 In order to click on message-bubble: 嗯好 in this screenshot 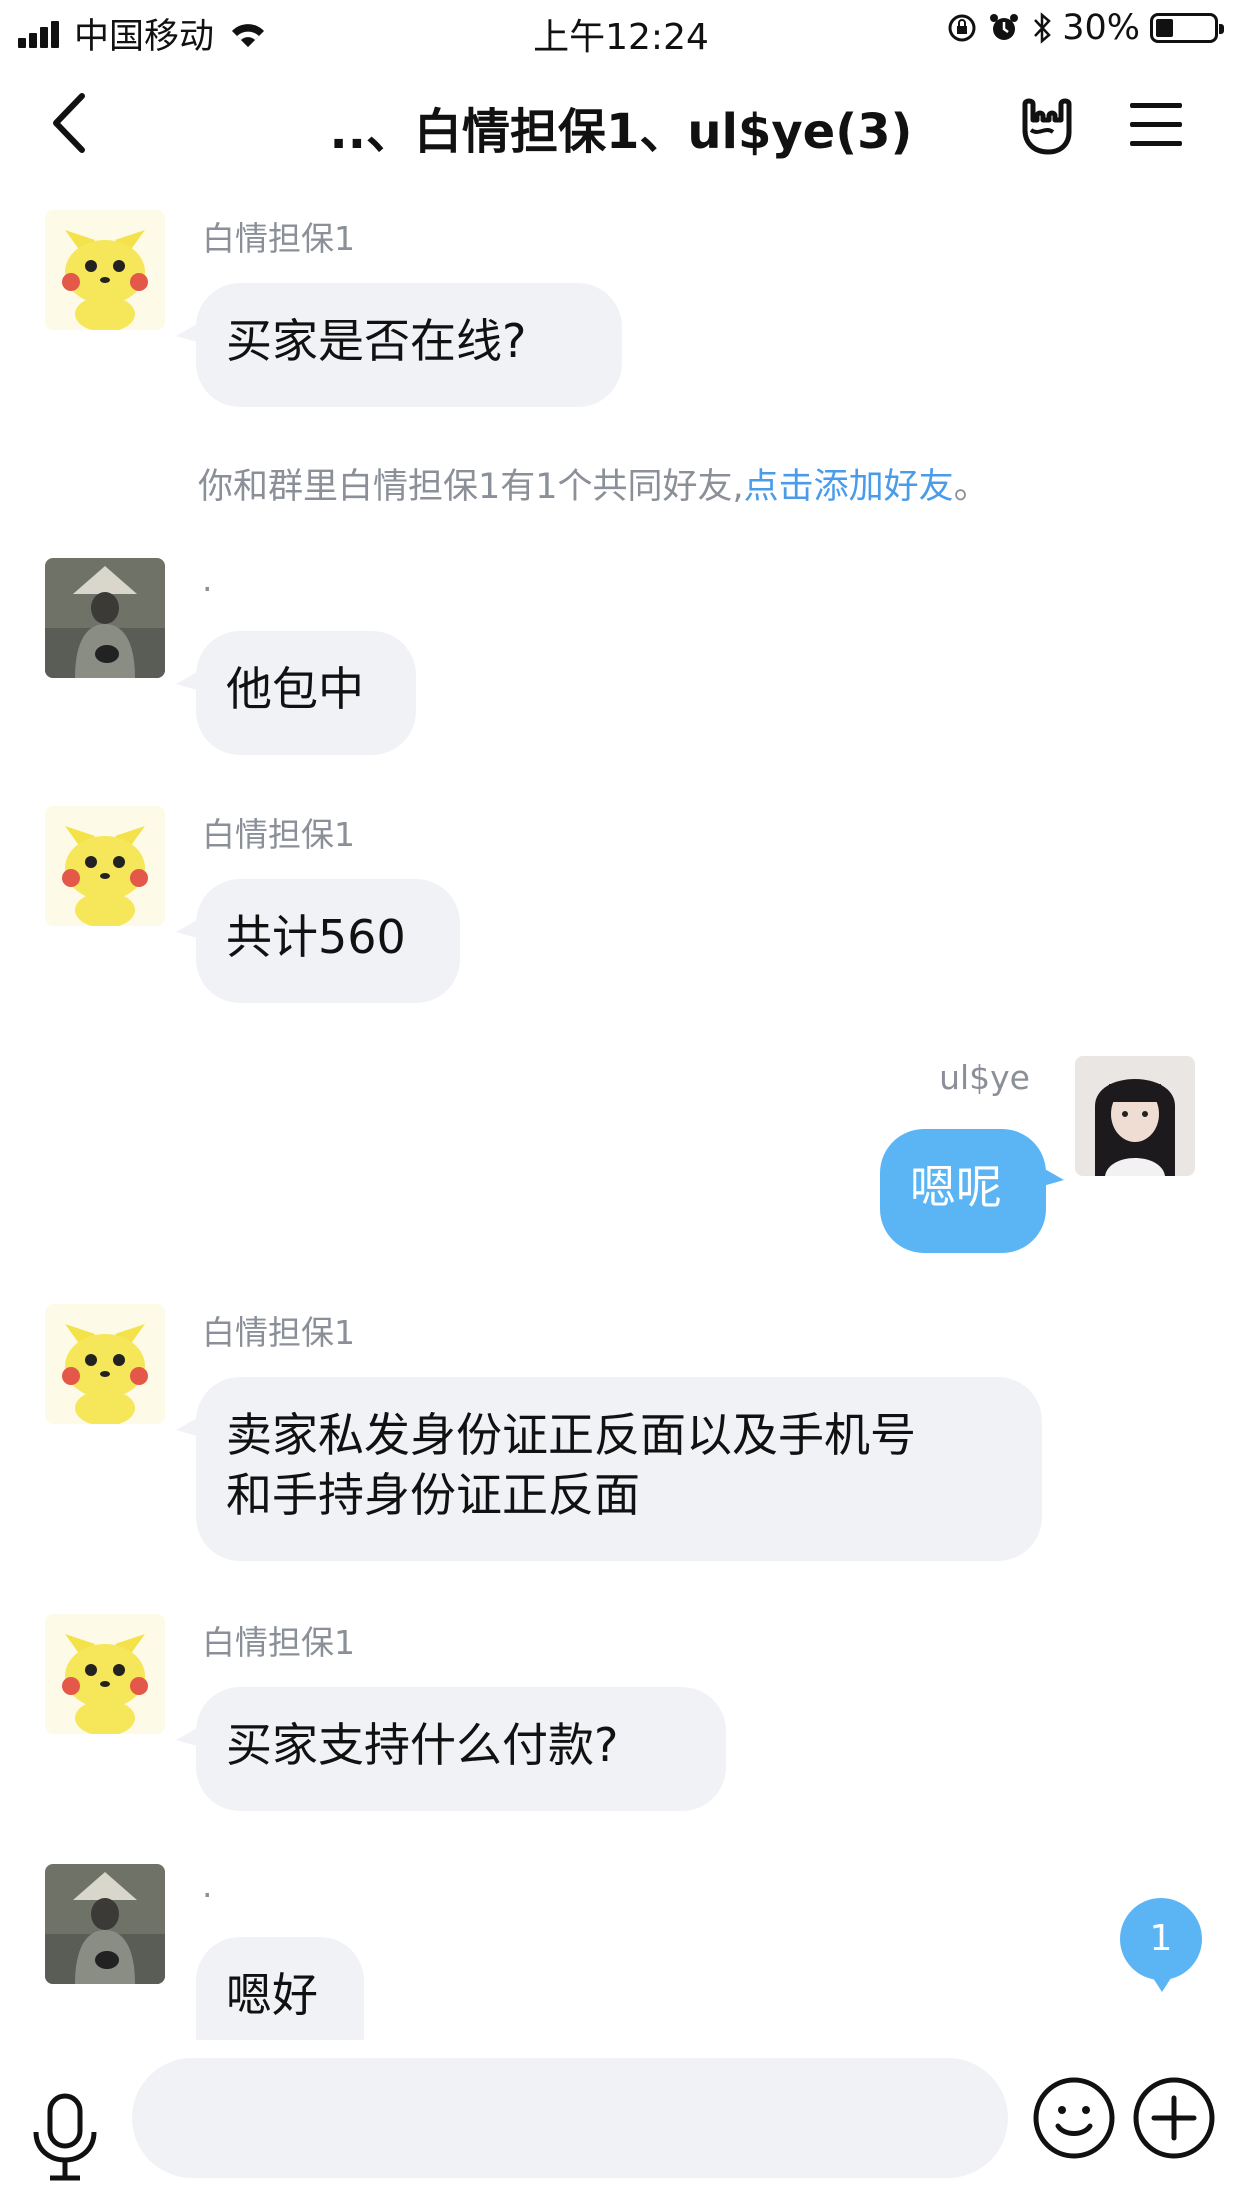, I will do `click(280, 1988)`.